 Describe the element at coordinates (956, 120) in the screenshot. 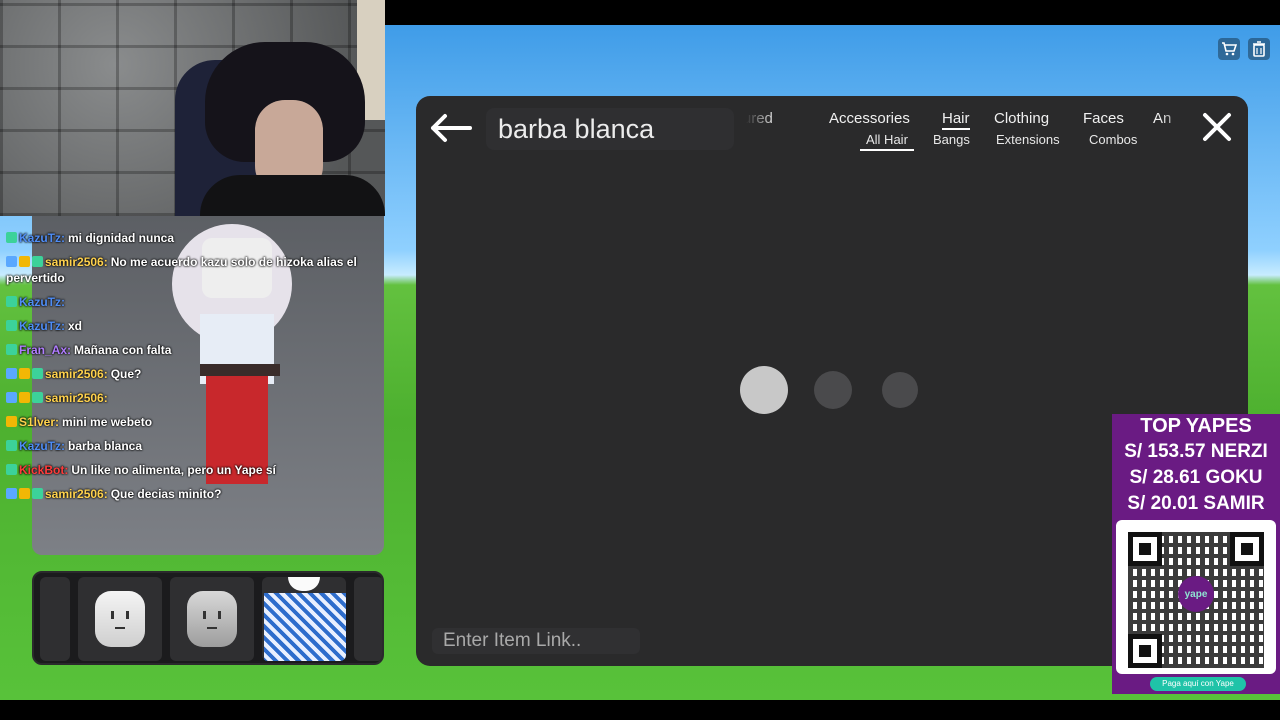

I see `tab-hair: Hair` at that location.